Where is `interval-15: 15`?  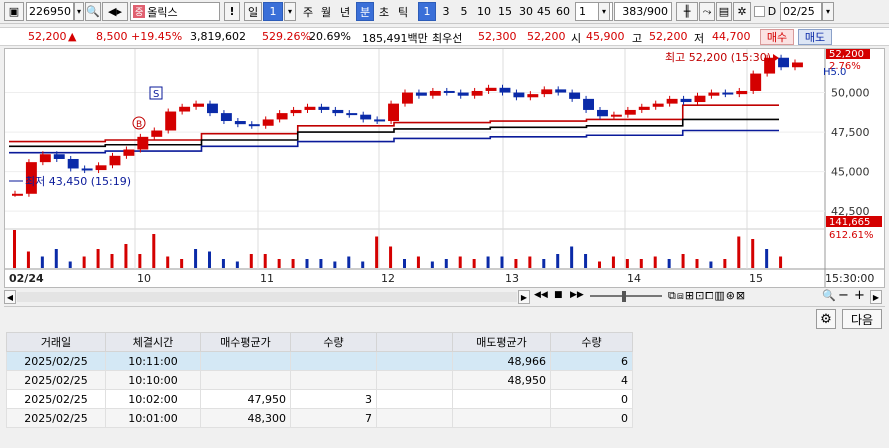 interval-15: 15 is located at coordinates (505, 11).